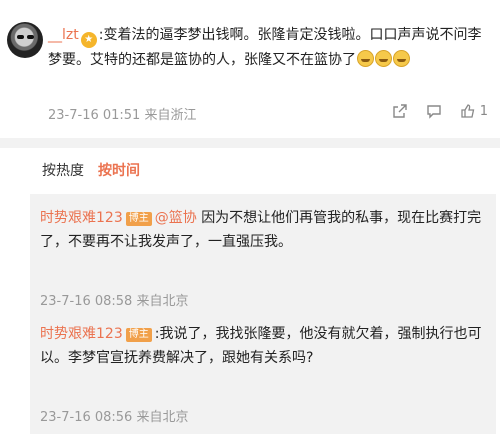 The height and width of the screenshot is (440, 500). What do you see at coordinates (483, 111) in the screenshot?
I see `like-count: 1` at bounding box center [483, 111].